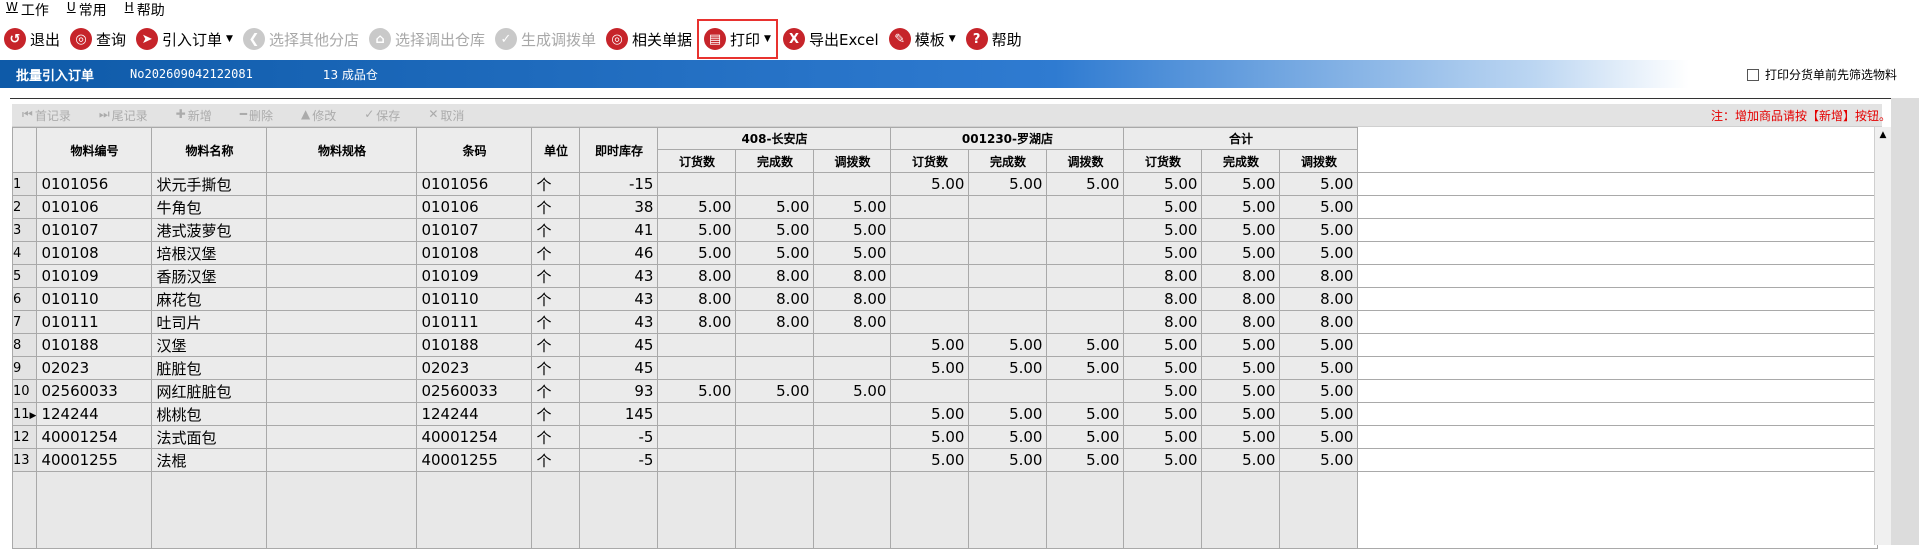  Describe the element at coordinates (94, 322) in the screenshot. I see `material-code-cell: 010111` at that location.